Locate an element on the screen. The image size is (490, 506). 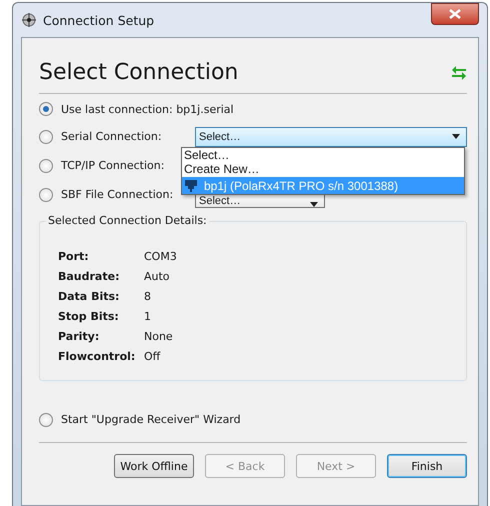
detail-label: Parity: is located at coordinates (79, 336).